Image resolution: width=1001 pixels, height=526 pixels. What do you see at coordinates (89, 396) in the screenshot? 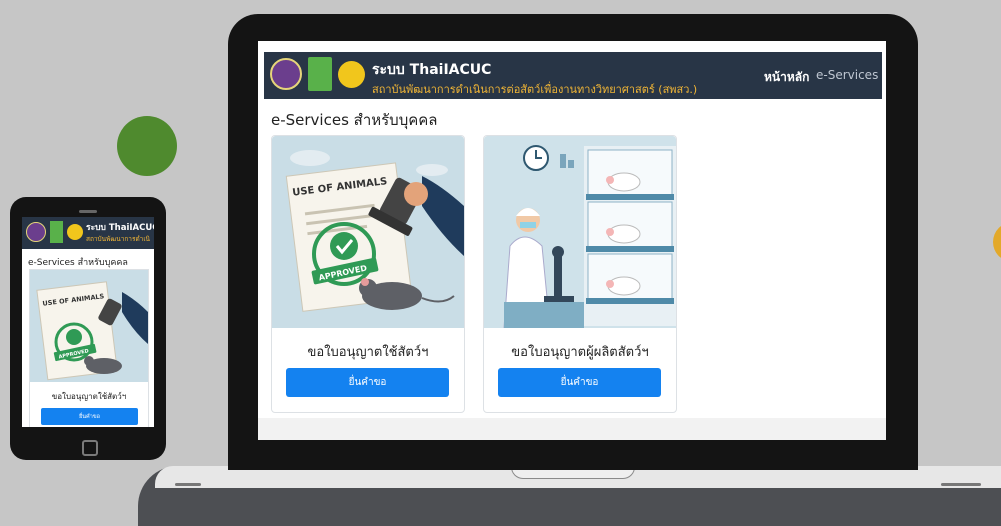
I see `mobile-service-card-title: ขอใบอนุญาตใช้สัตว์ฯ` at bounding box center [89, 396].